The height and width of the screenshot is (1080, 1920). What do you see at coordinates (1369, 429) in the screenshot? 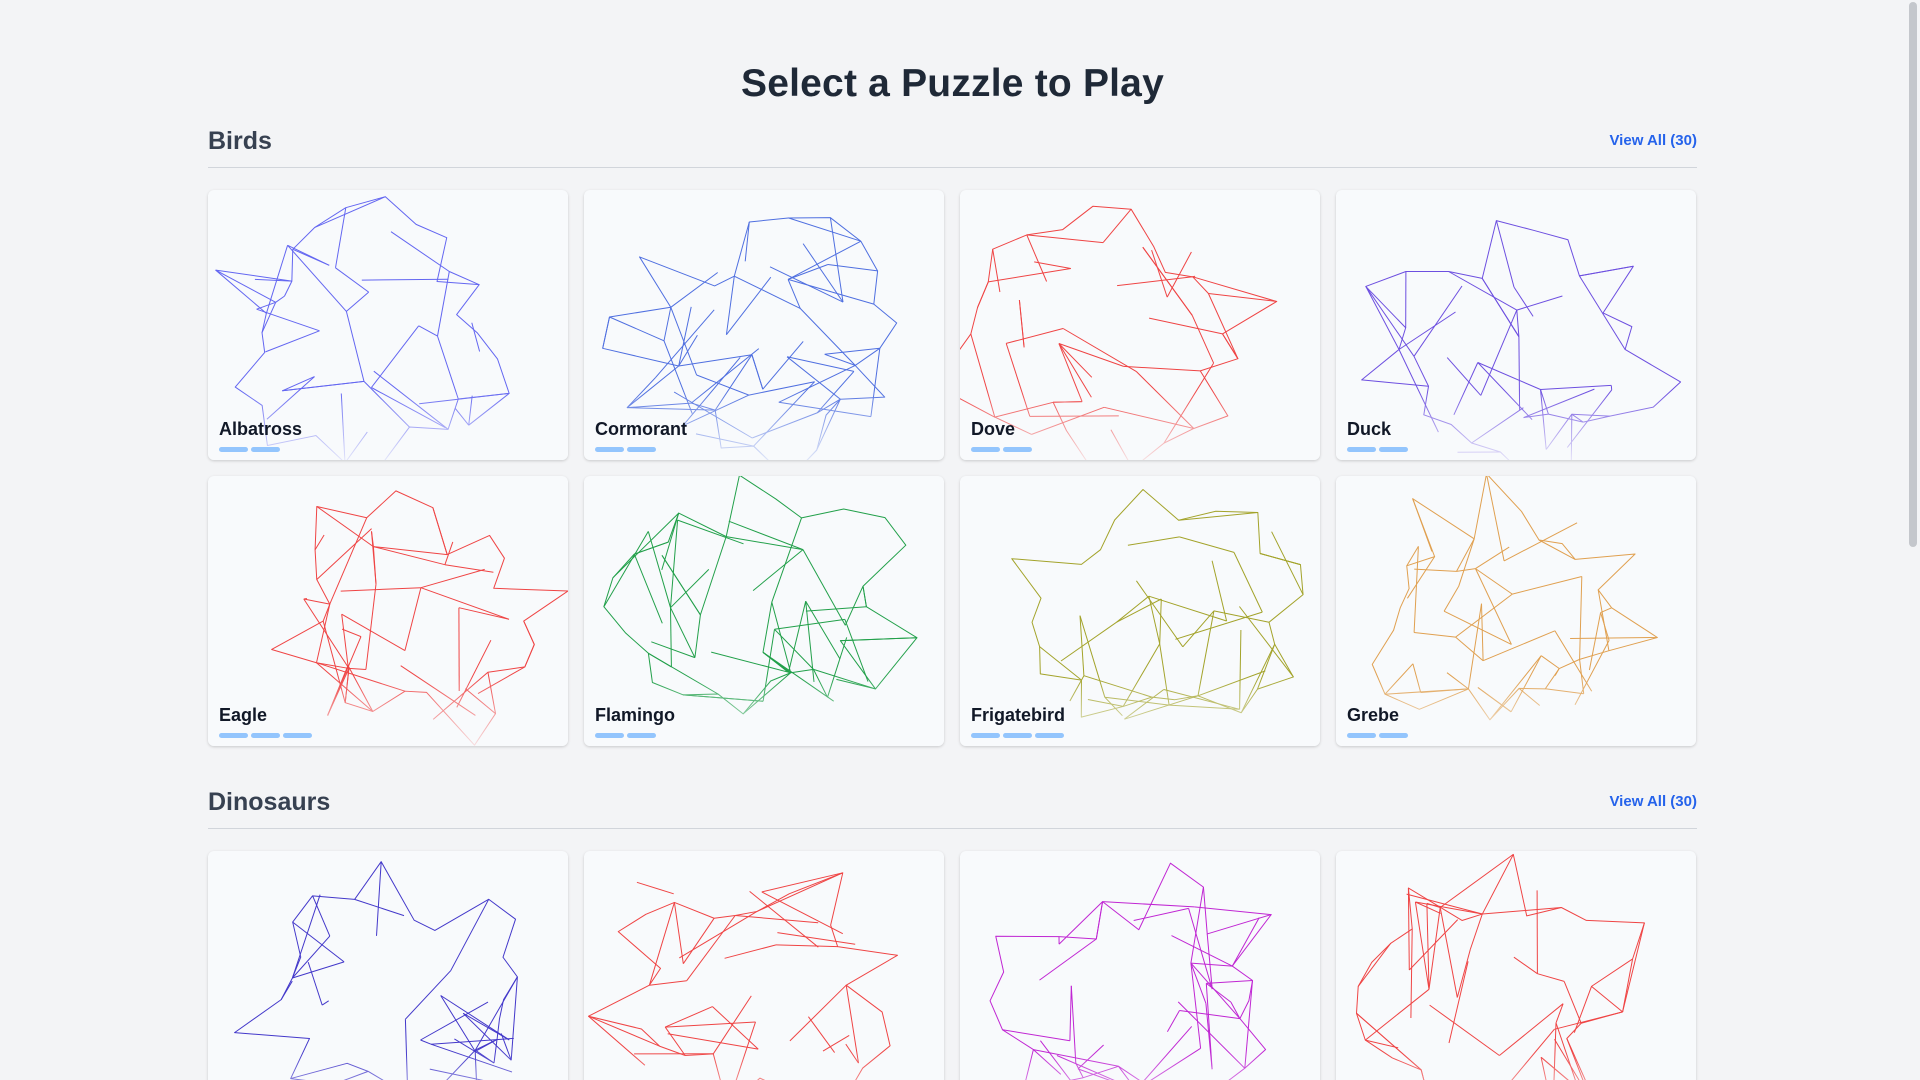
I see `puzzle-name: Duck` at bounding box center [1369, 429].